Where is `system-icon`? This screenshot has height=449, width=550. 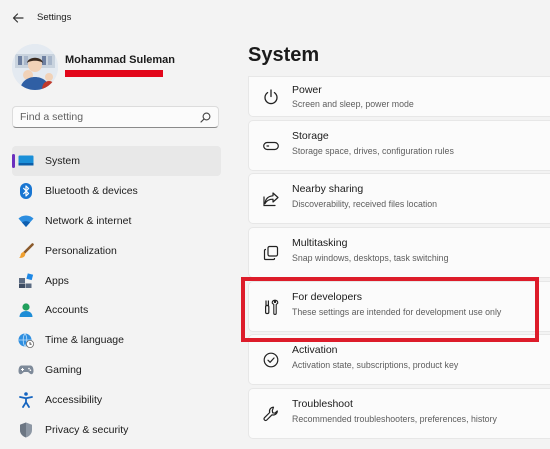 system-icon is located at coordinates (26, 161).